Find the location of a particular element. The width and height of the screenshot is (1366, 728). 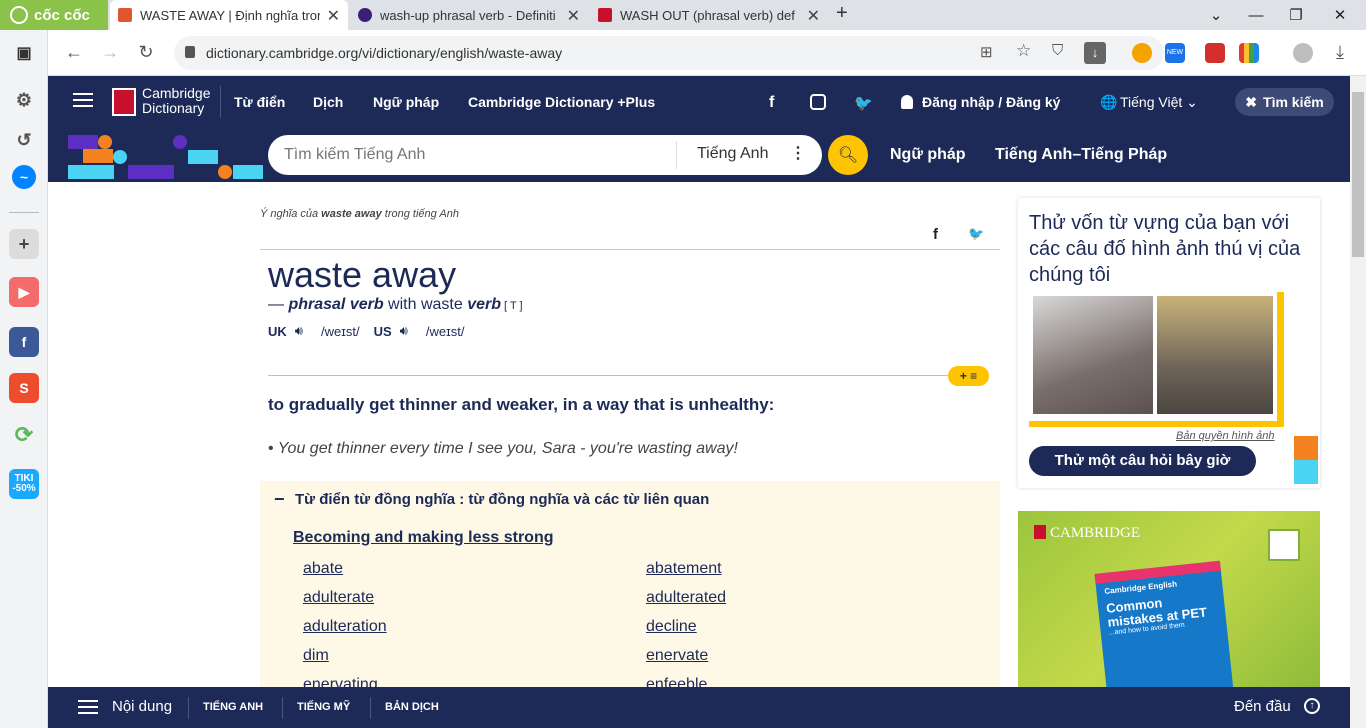

nav-translate: Dịch is located at coordinates (328, 102).